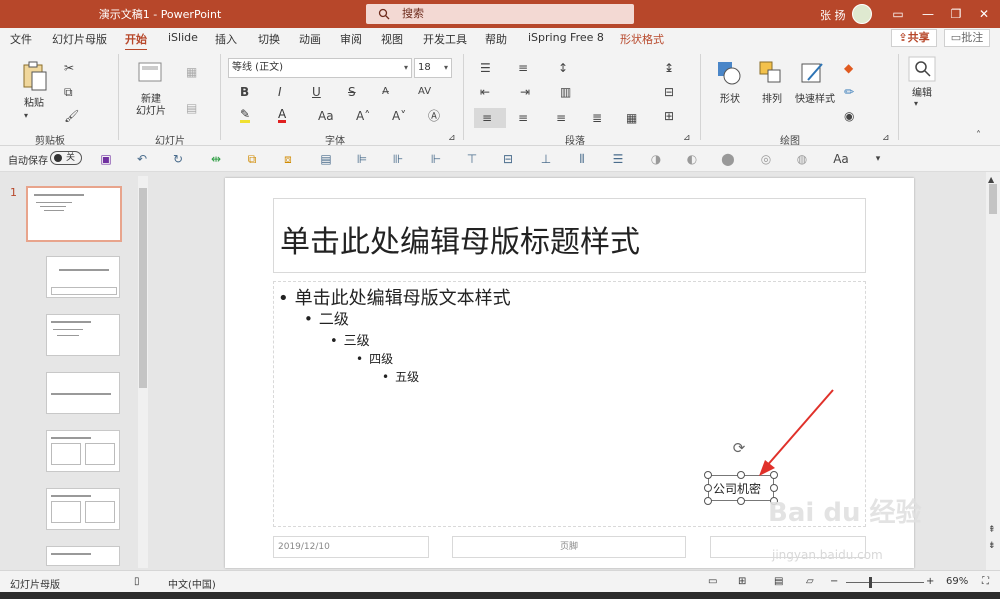  I want to click on layout-icon: ▦, so click(191, 72).